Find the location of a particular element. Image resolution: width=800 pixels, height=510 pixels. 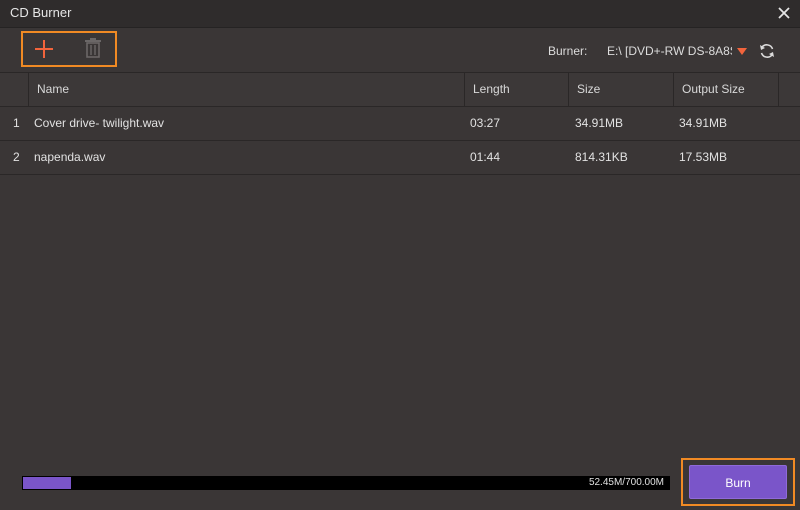

capacity-text: 52.45M/700.00M is located at coordinates (626, 482).